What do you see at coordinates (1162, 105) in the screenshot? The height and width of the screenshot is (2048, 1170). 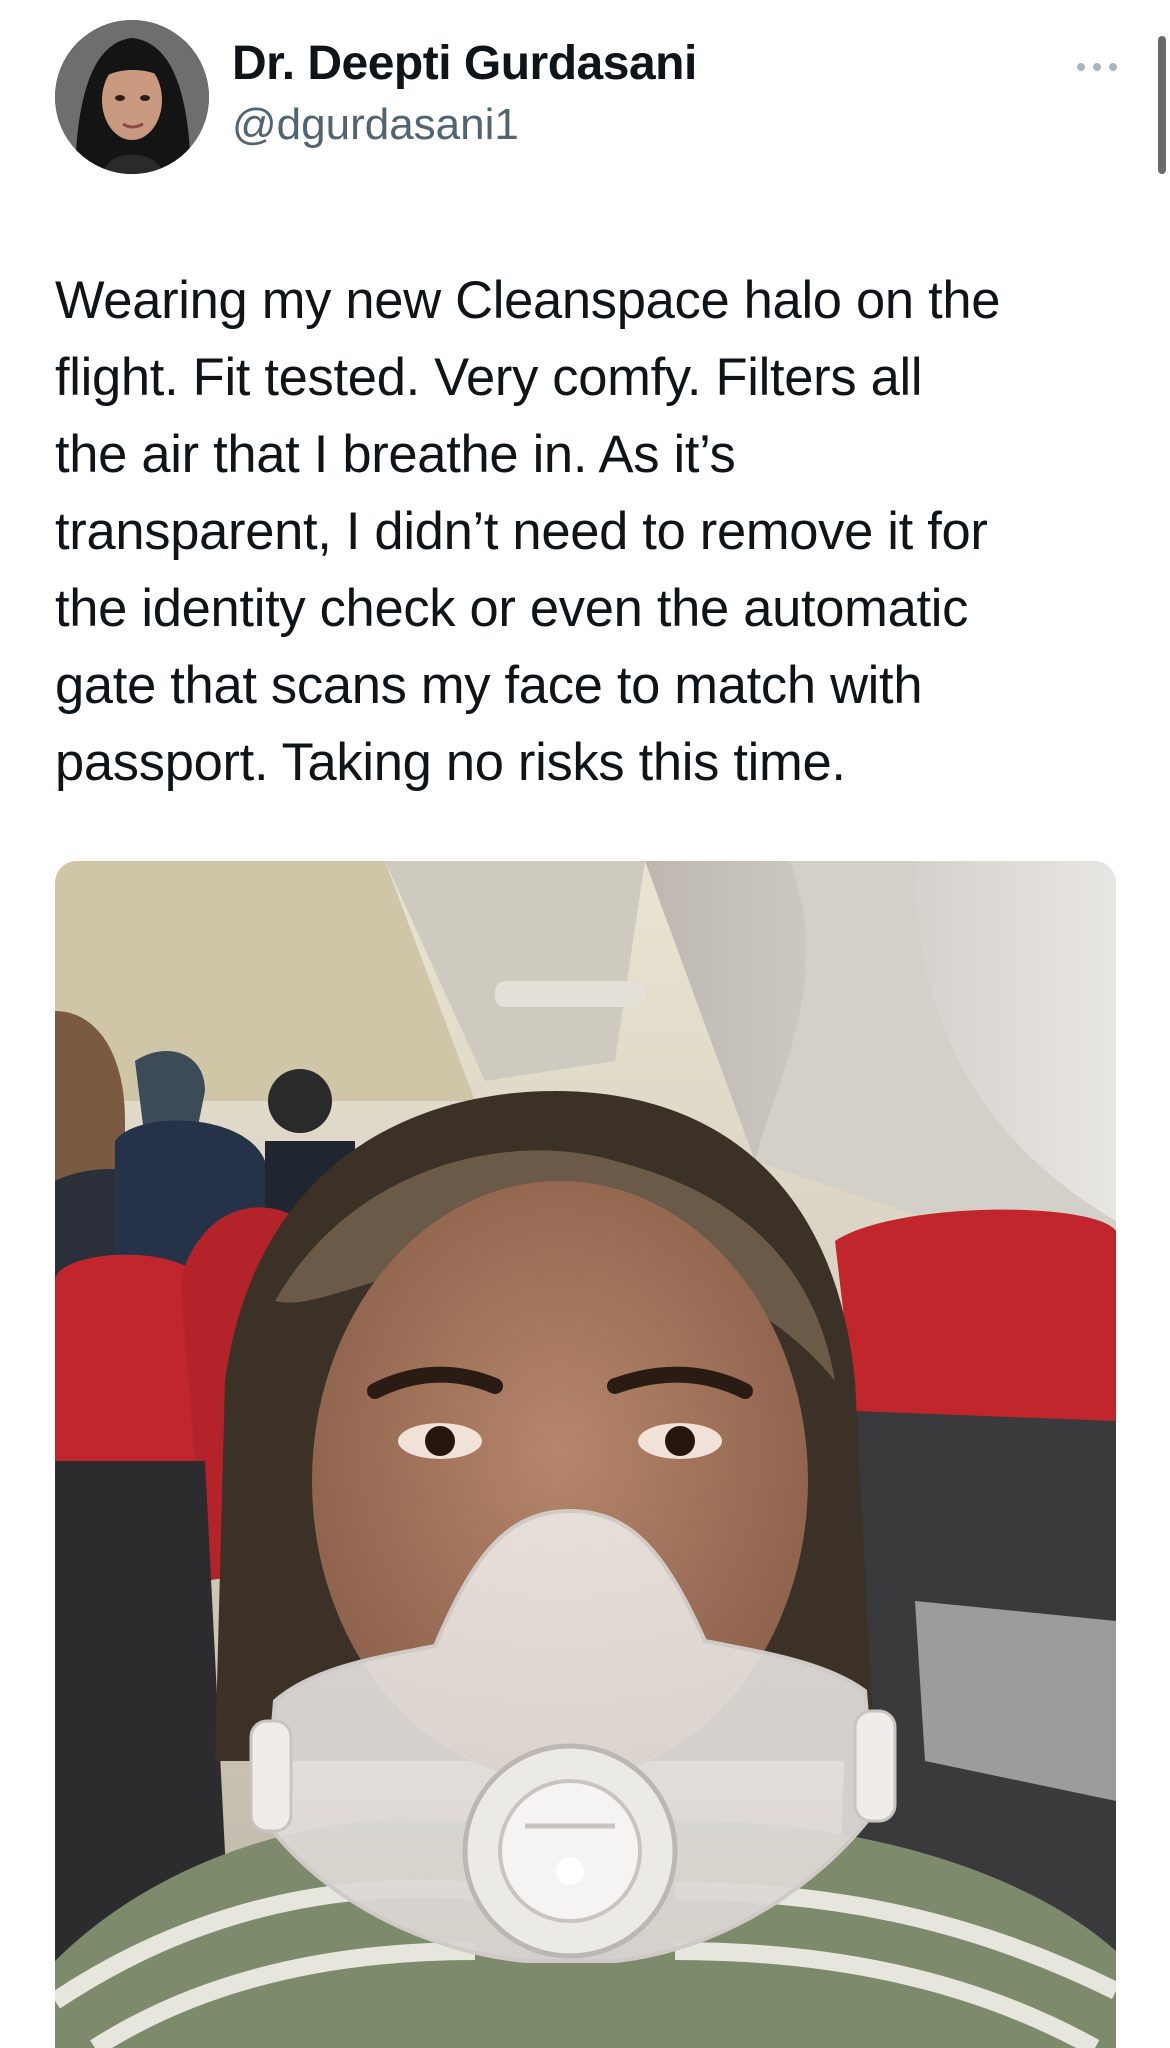 I see `scrollbar` at bounding box center [1162, 105].